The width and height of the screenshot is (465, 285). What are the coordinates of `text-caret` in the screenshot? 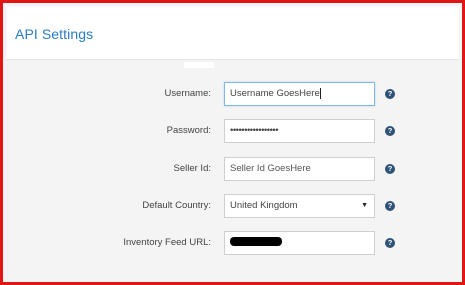 It's located at (320, 93).